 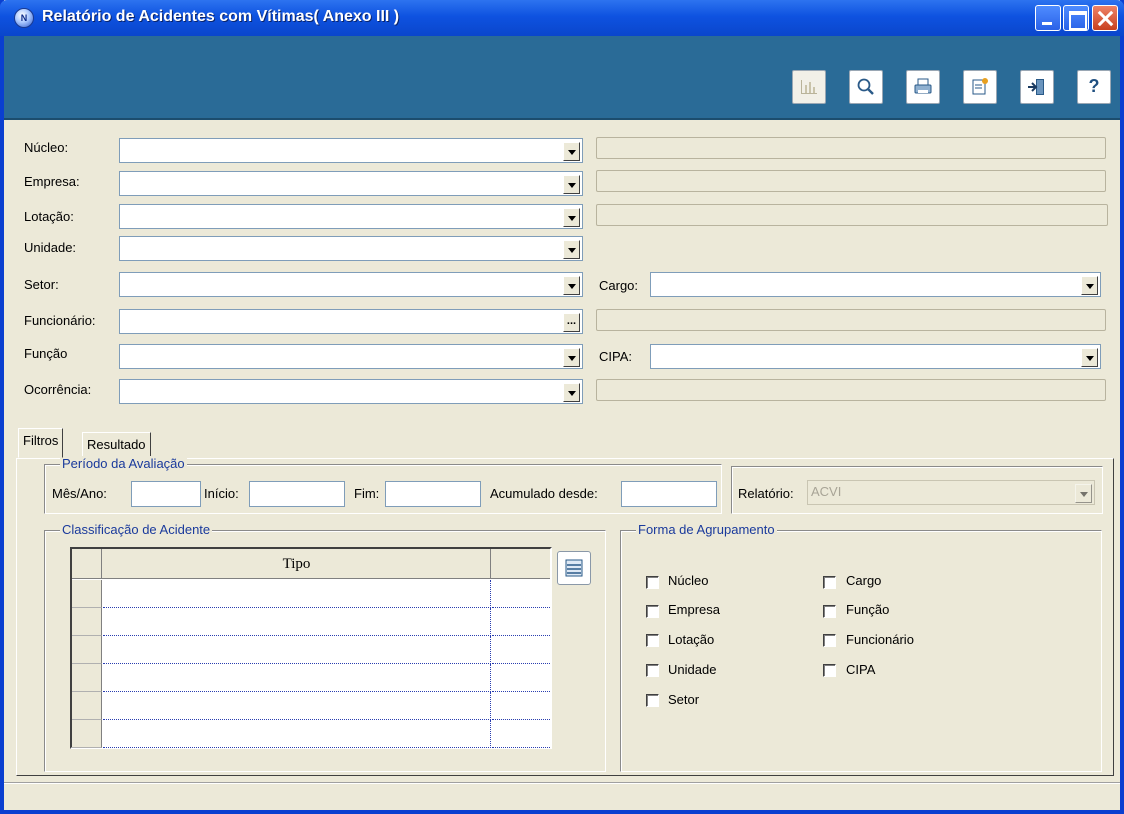 I want to click on fim-input, so click(x=433, y=494).